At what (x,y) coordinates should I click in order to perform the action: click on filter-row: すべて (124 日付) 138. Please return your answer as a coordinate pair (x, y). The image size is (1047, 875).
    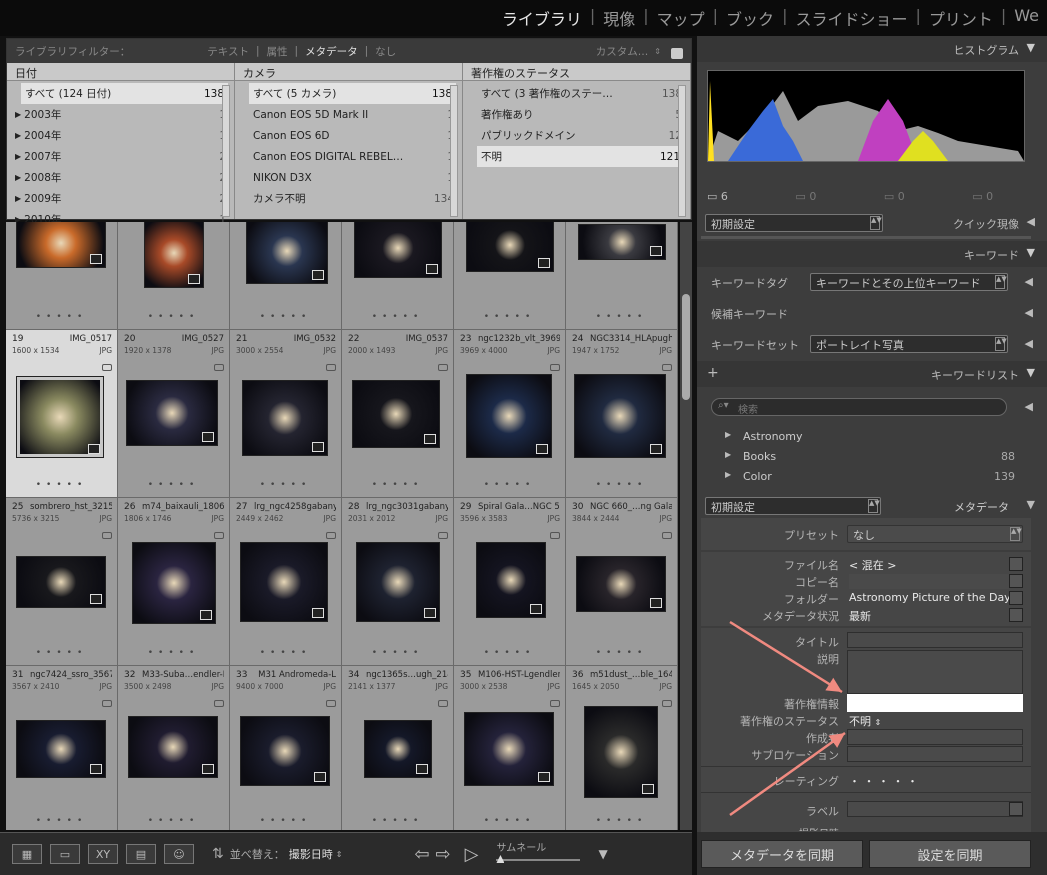
    Looking at the image, I should click on (124, 93).